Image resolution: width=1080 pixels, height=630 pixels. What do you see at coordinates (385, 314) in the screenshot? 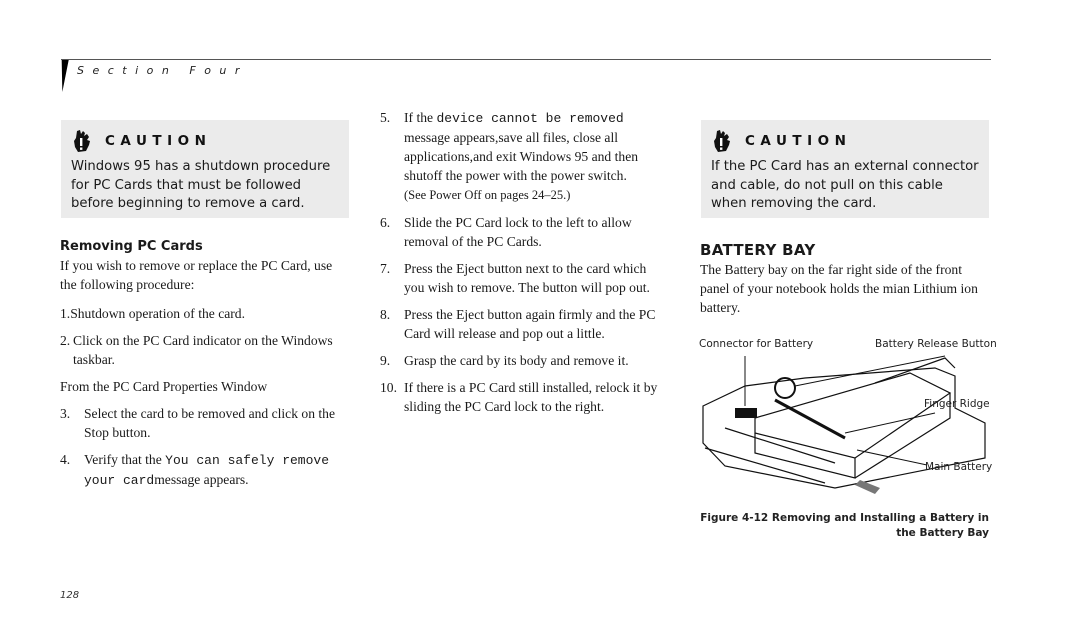
I see `step-number: 8.` at bounding box center [385, 314].